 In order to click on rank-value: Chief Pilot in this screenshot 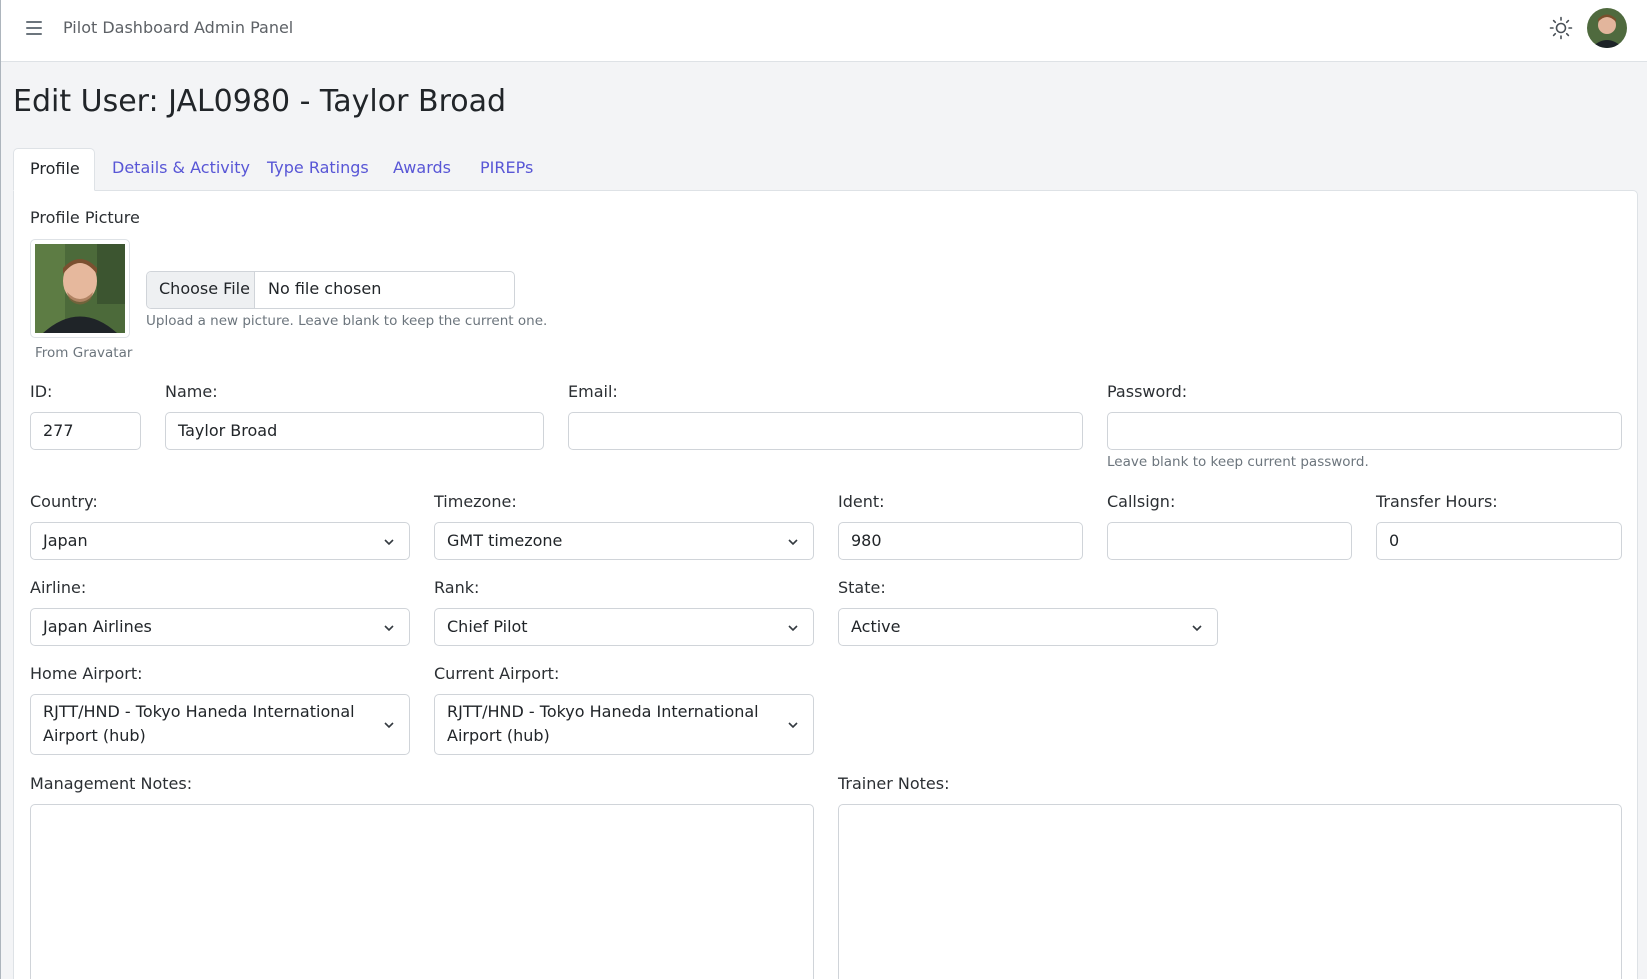, I will do `click(487, 626)`.